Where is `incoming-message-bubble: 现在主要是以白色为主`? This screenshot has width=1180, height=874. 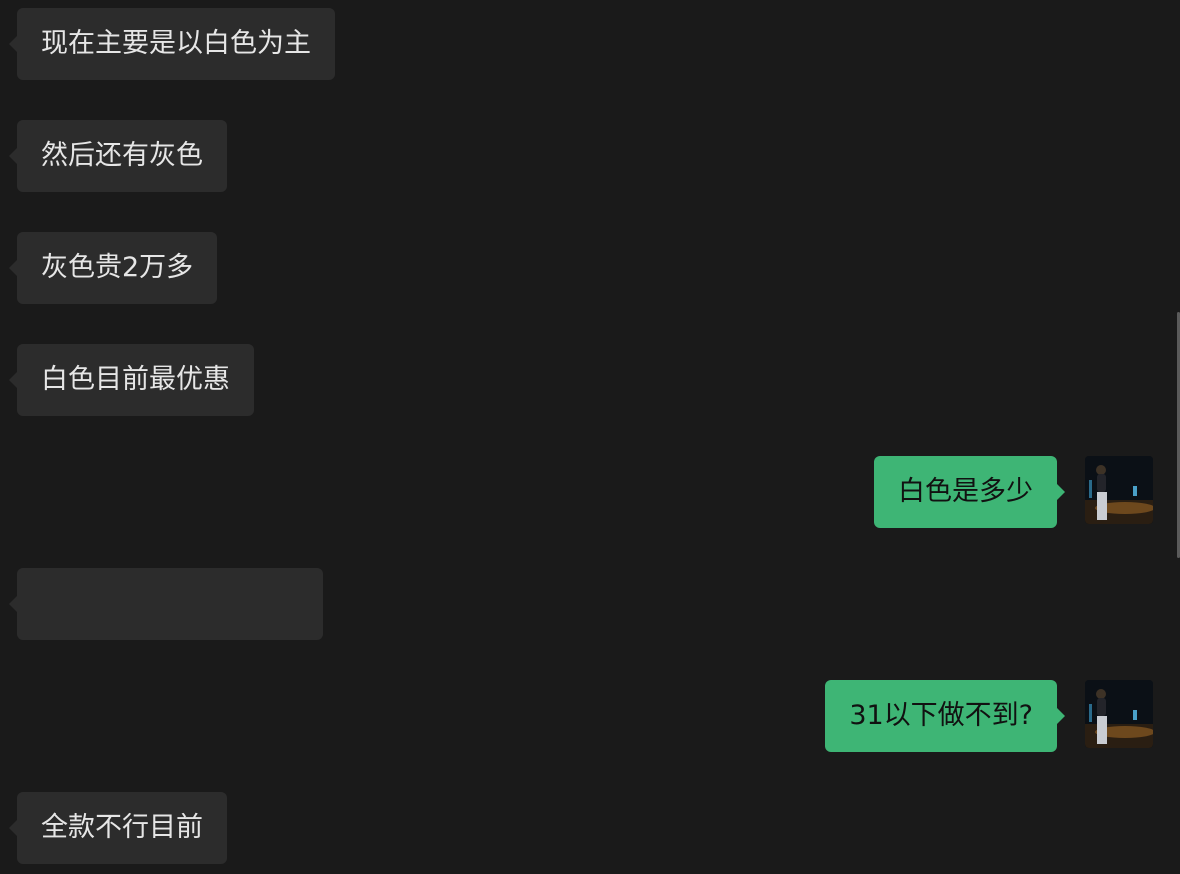 incoming-message-bubble: 现在主要是以白色为主 is located at coordinates (172, 44).